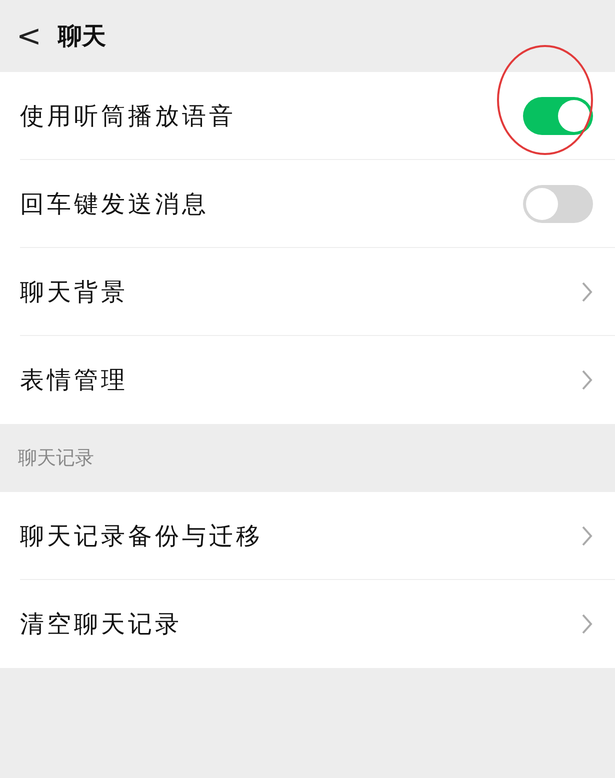 This screenshot has height=778, width=615. I want to click on back-button: <, so click(29, 36).